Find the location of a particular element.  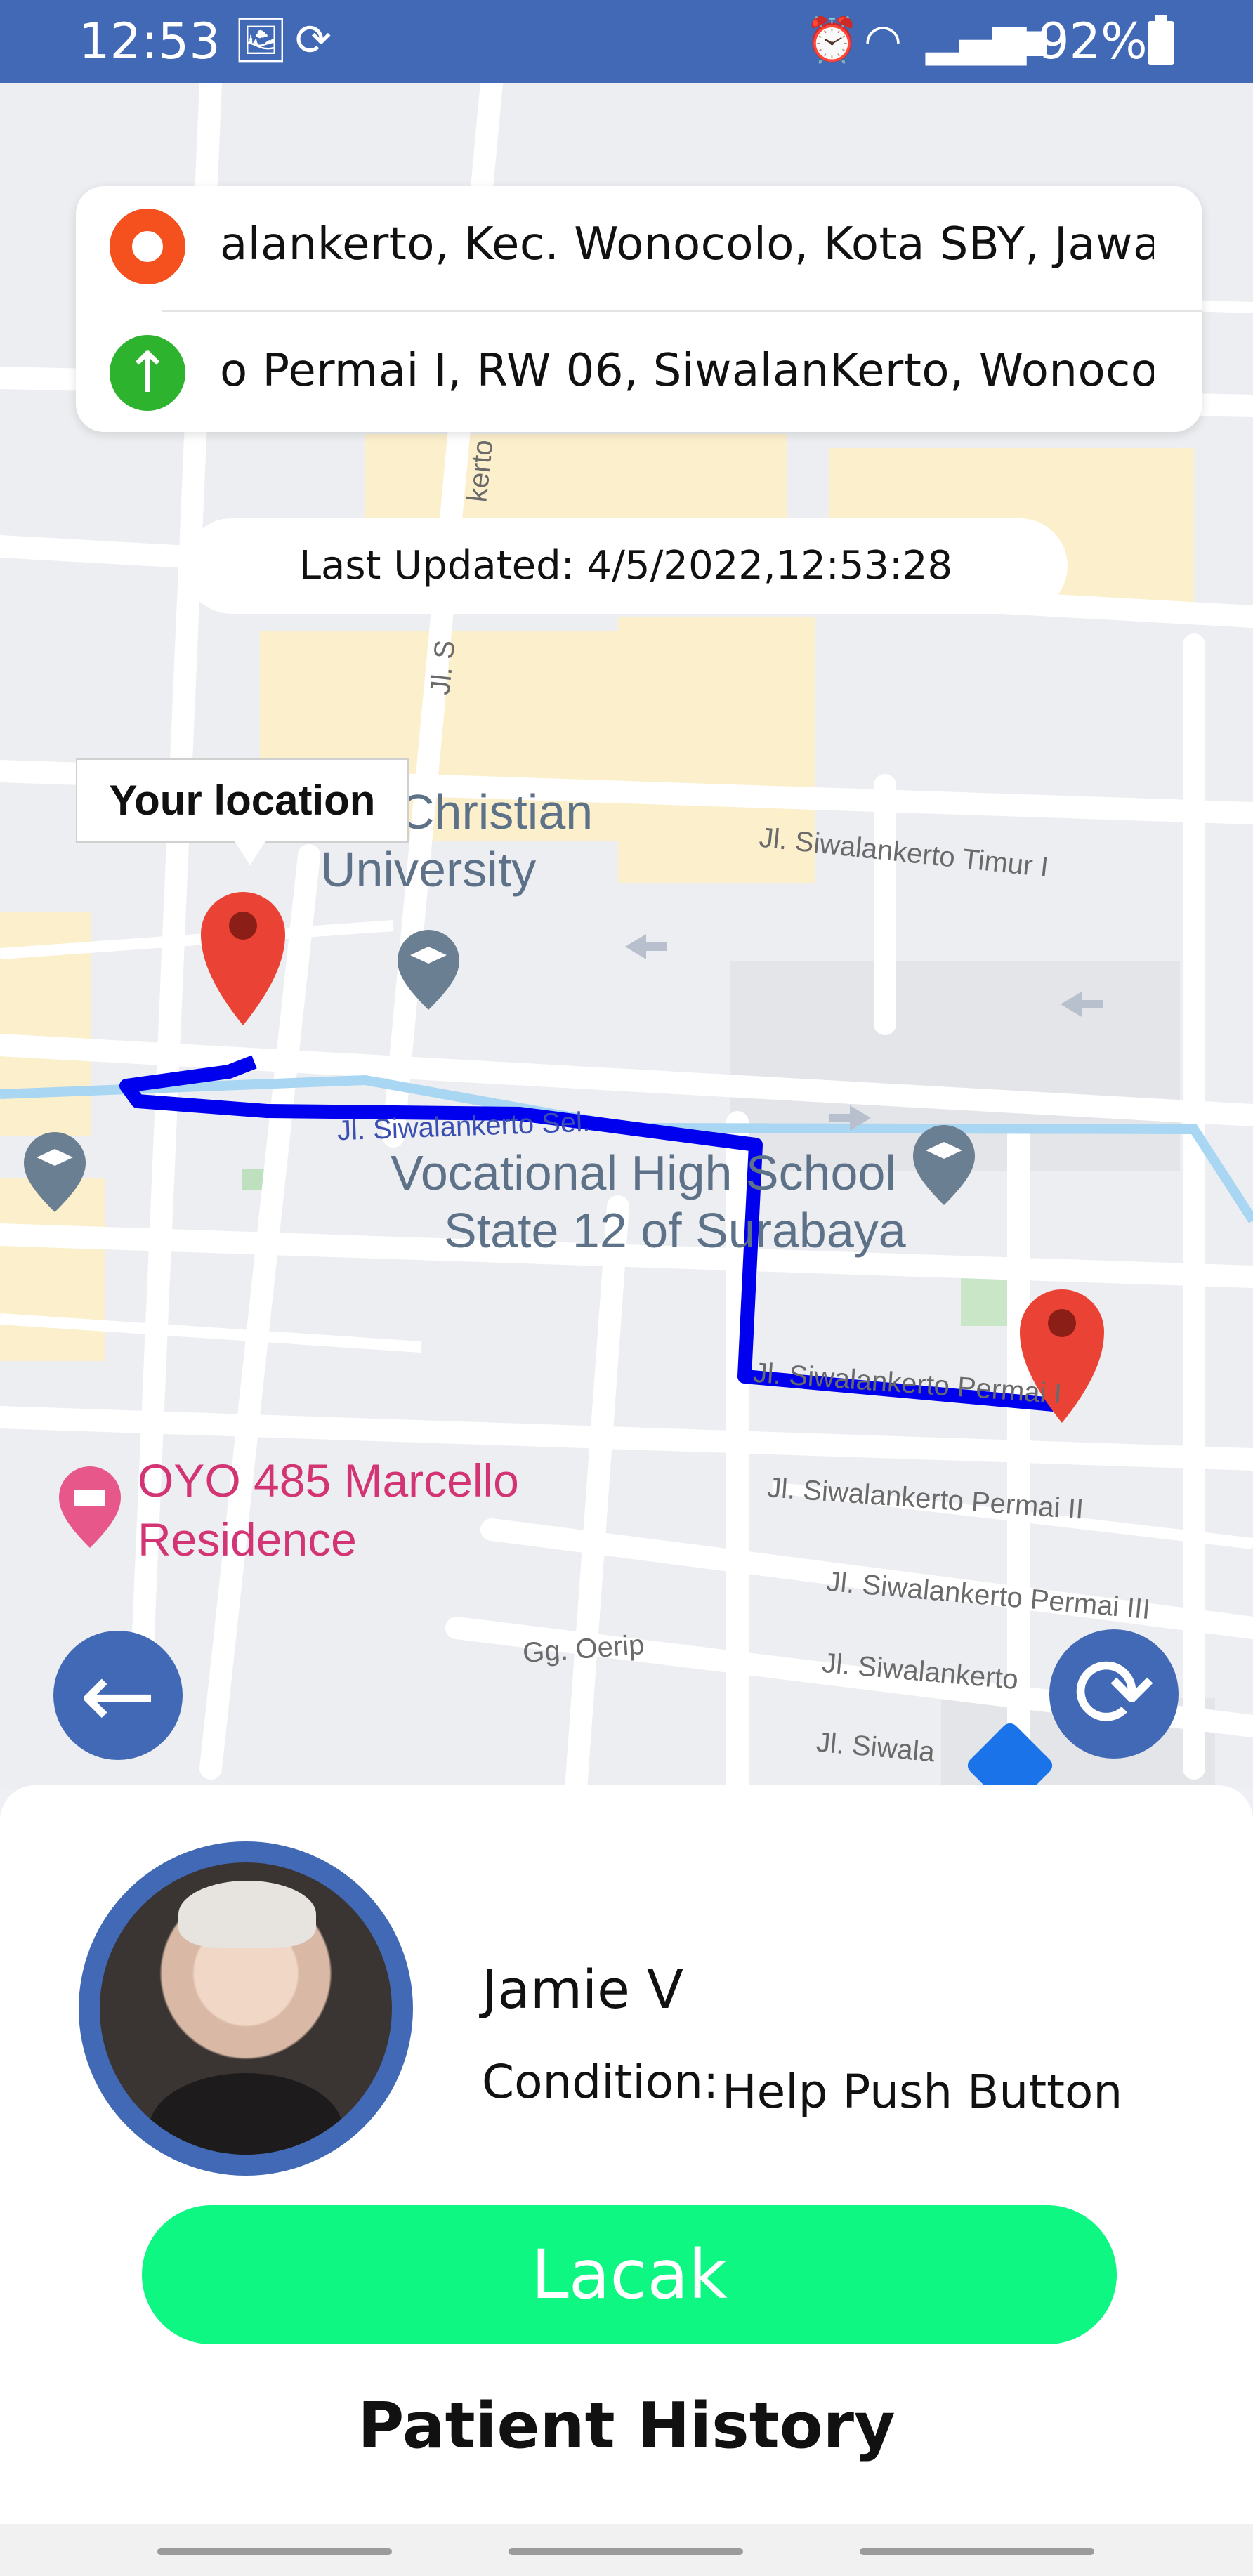

wifi-icon: ◠ is located at coordinates (883, 39).